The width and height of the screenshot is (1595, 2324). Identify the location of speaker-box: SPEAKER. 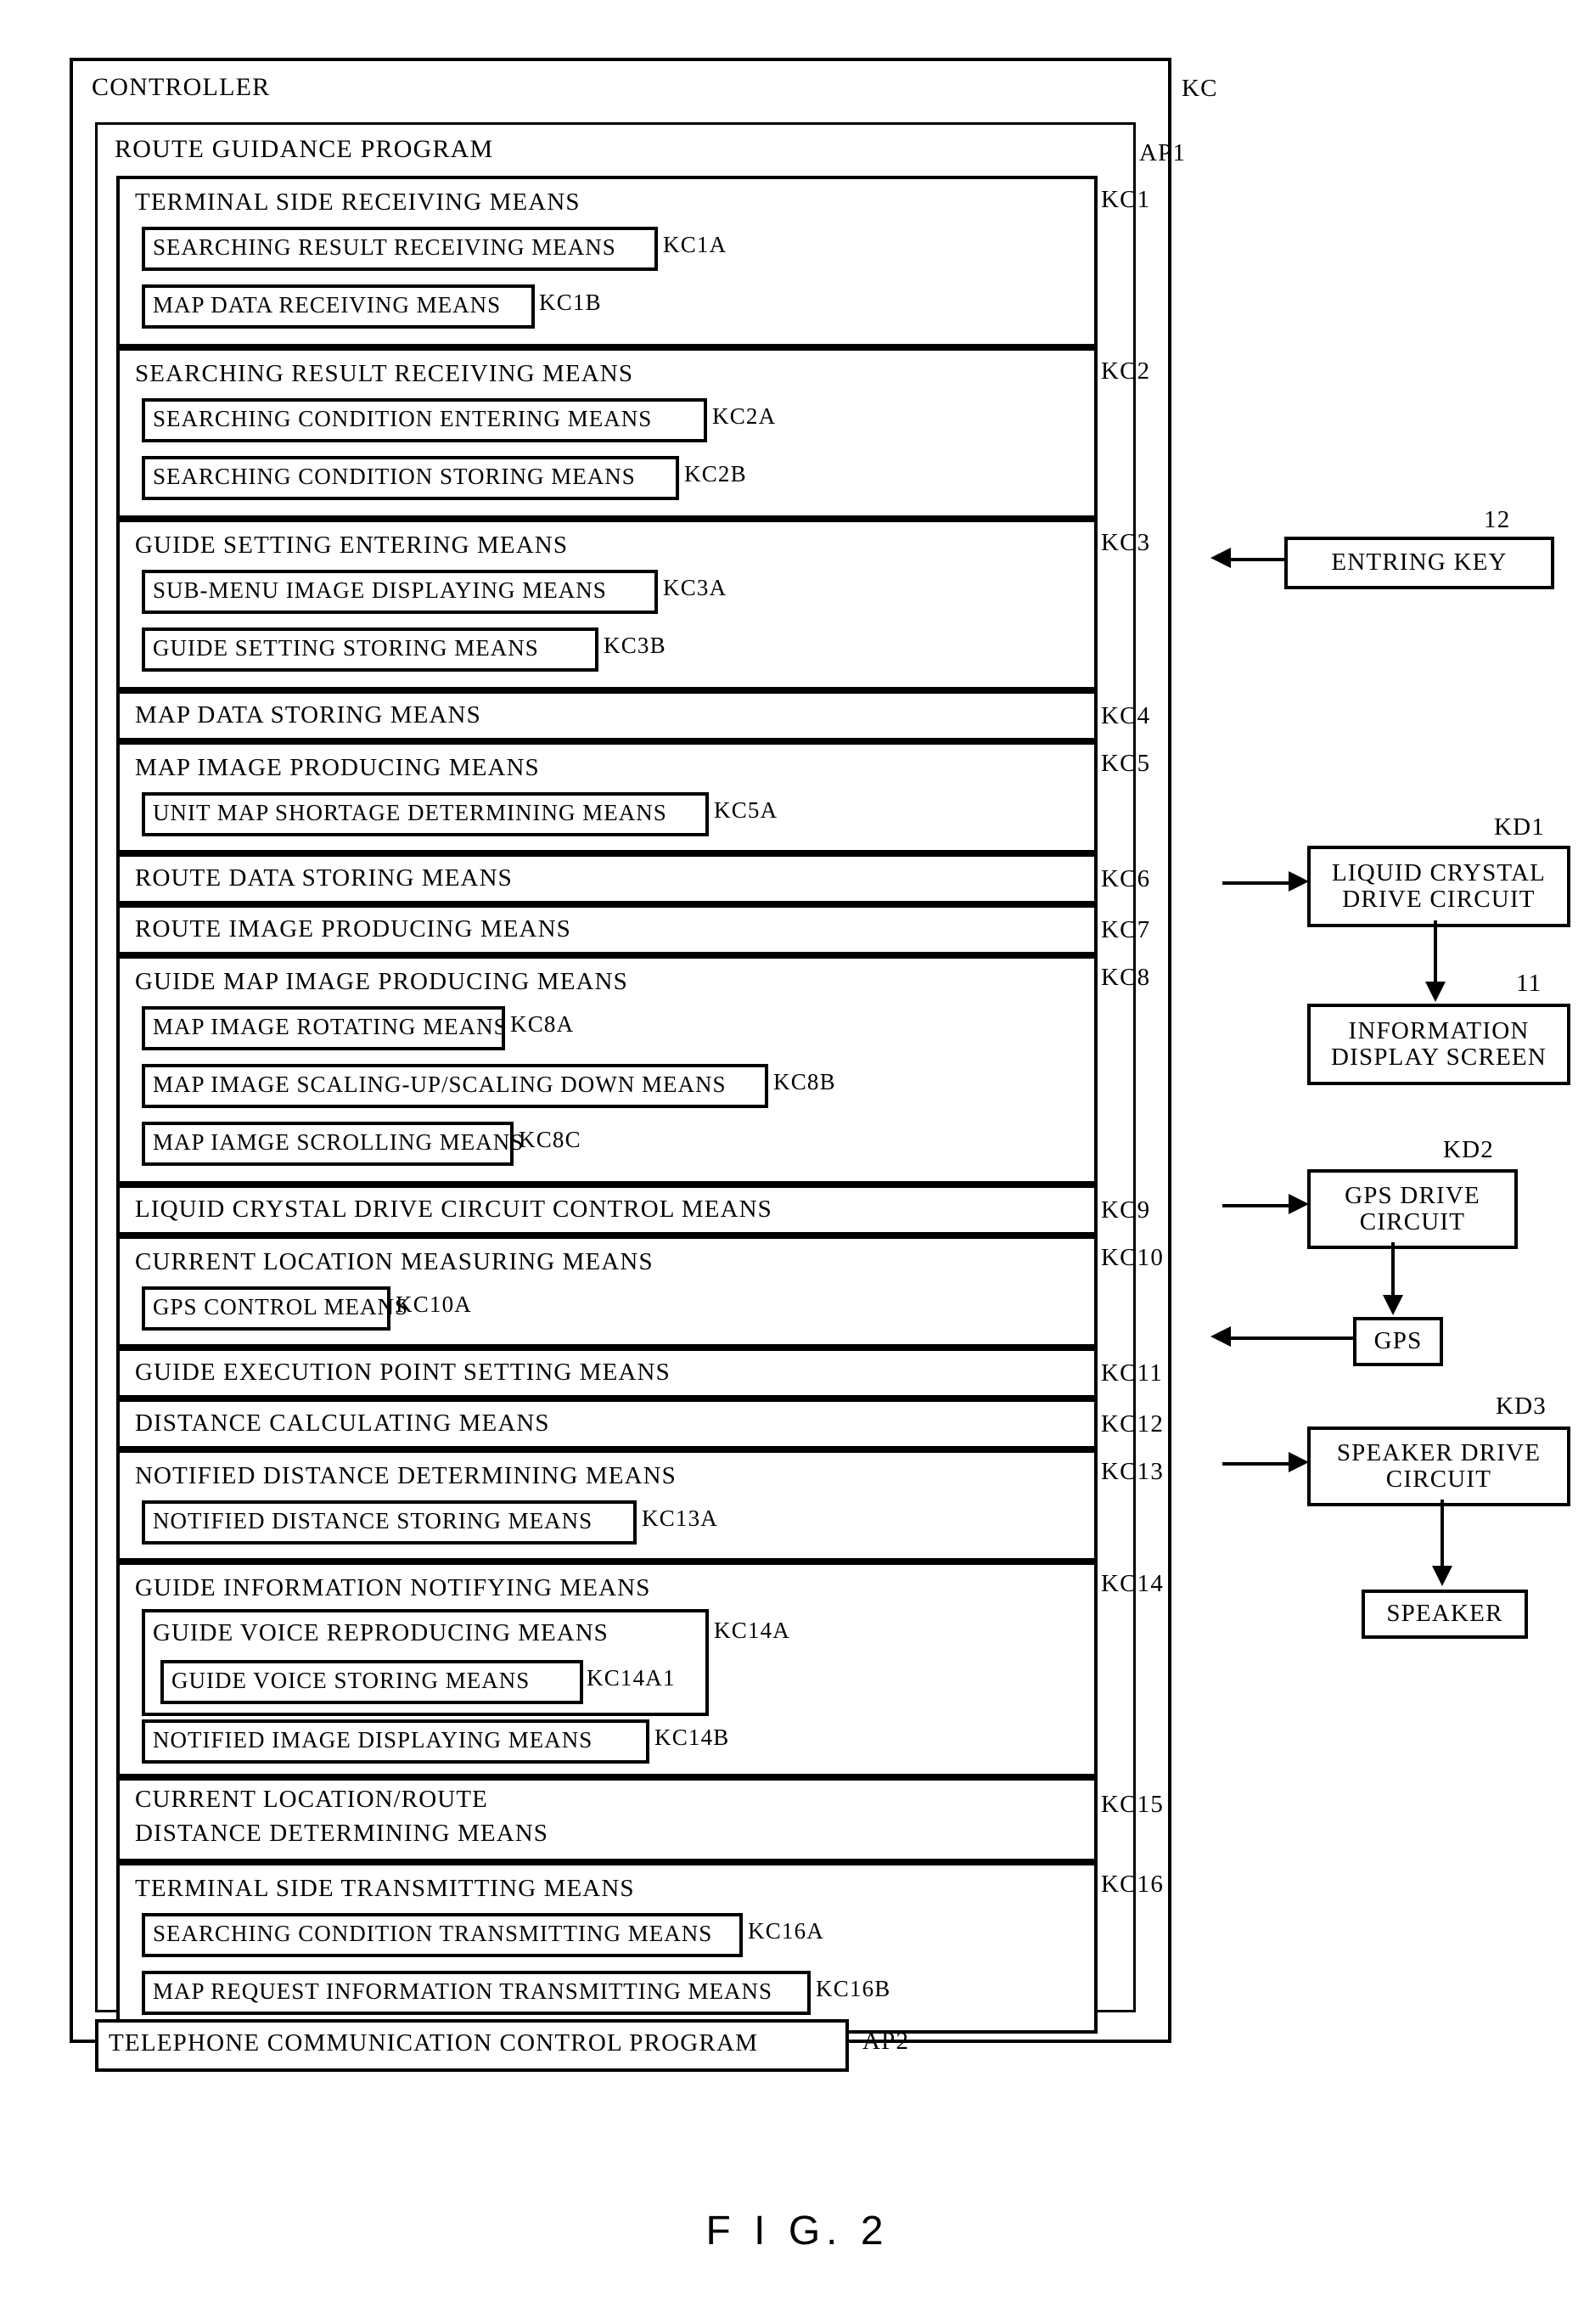
(1445, 1614).